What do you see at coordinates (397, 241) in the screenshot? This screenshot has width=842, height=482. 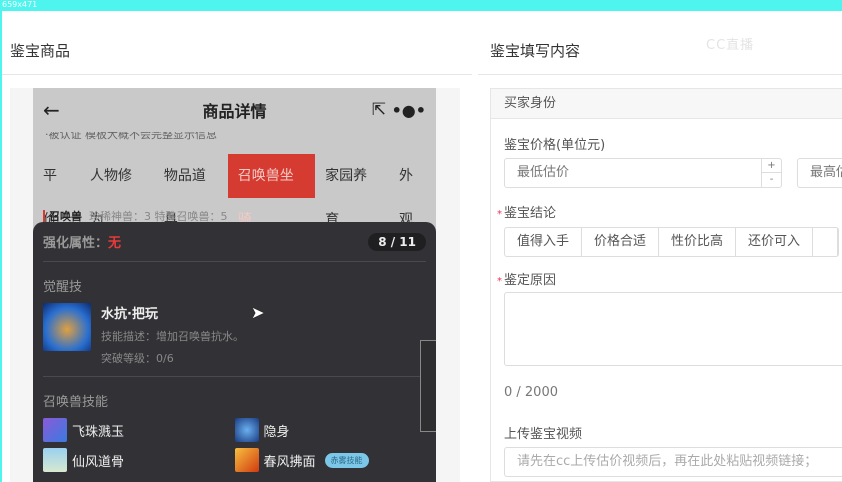 I see `page-indicator: 8 / 11` at bounding box center [397, 241].